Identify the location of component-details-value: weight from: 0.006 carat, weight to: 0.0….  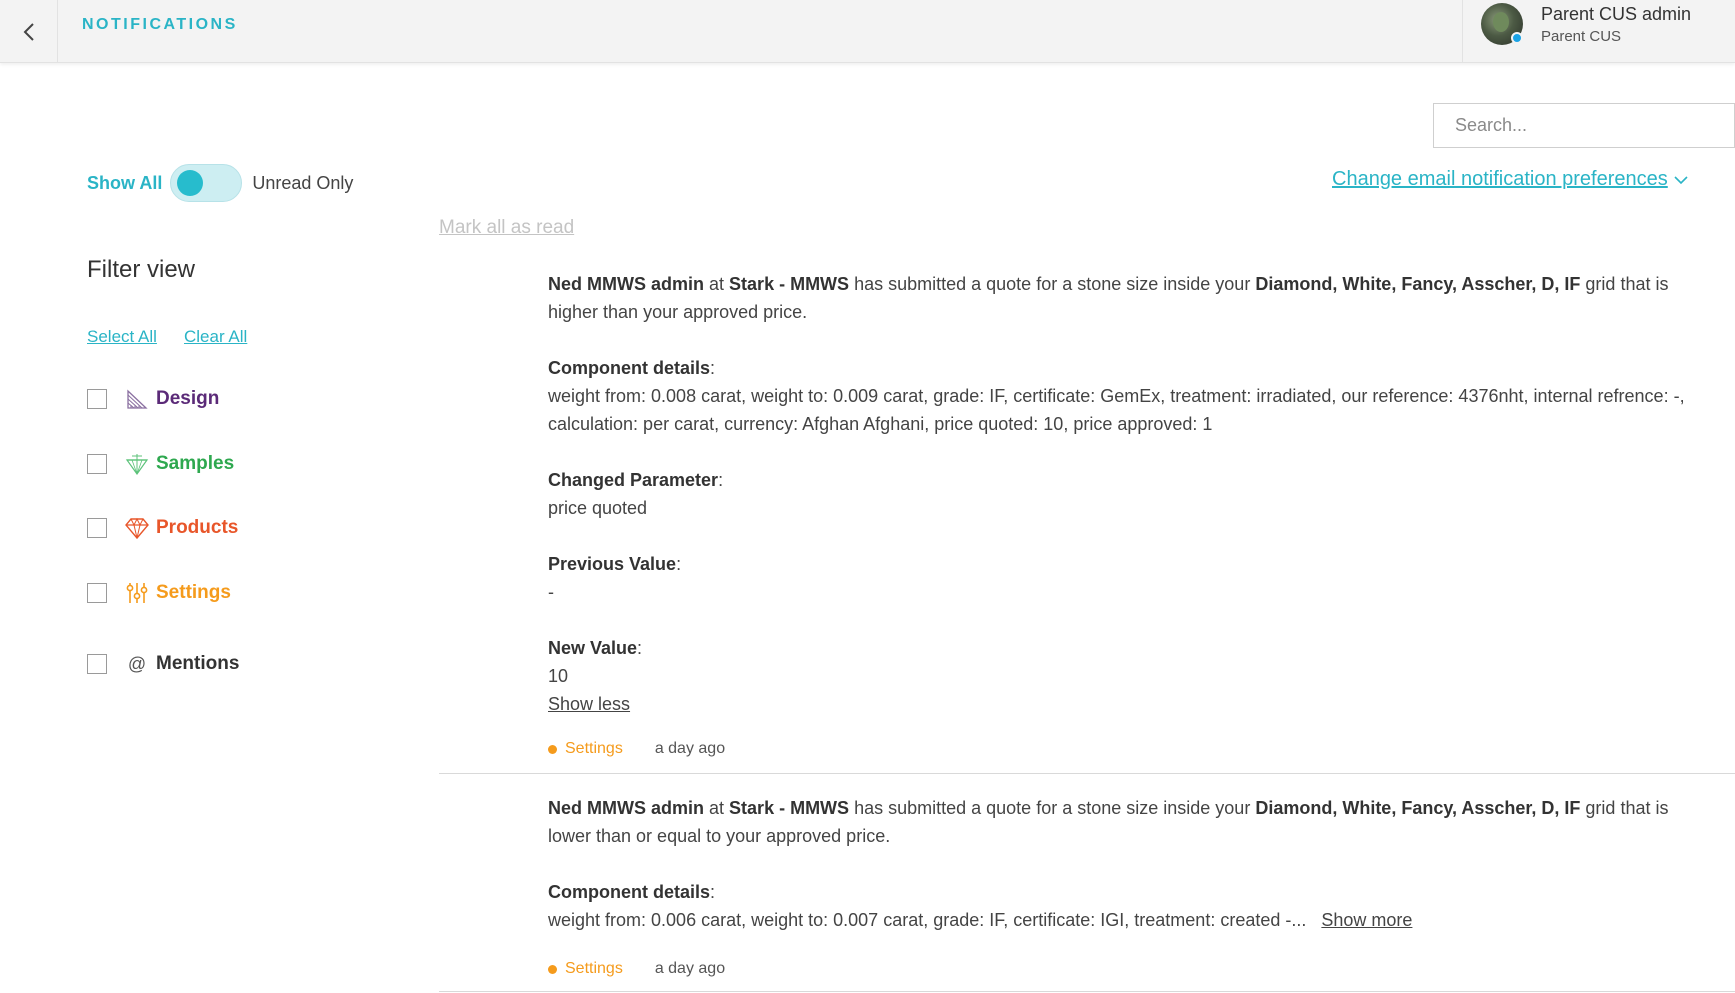
(927, 920).